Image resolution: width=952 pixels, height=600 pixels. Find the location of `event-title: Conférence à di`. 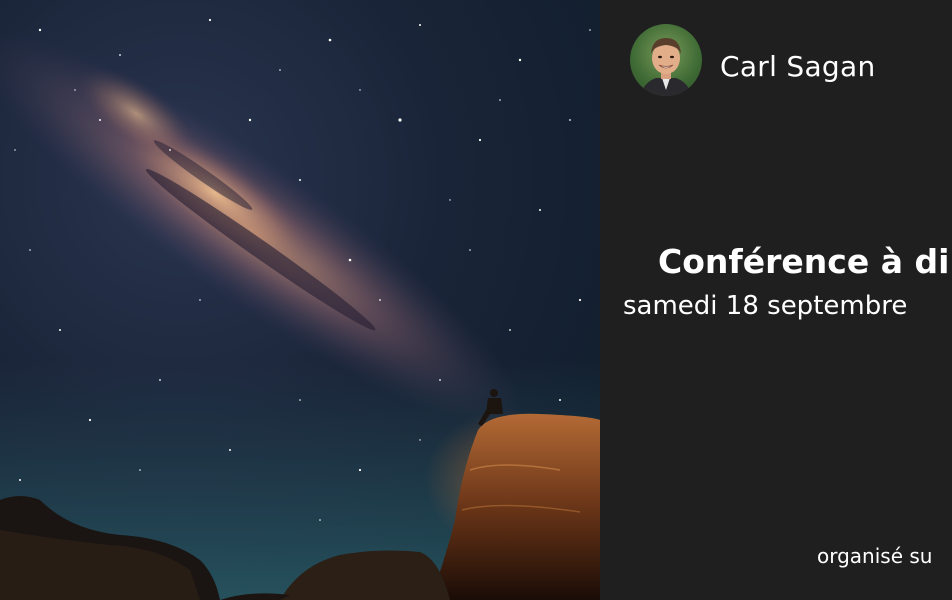

event-title: Conférence à di is located at coordinates (804, 261).